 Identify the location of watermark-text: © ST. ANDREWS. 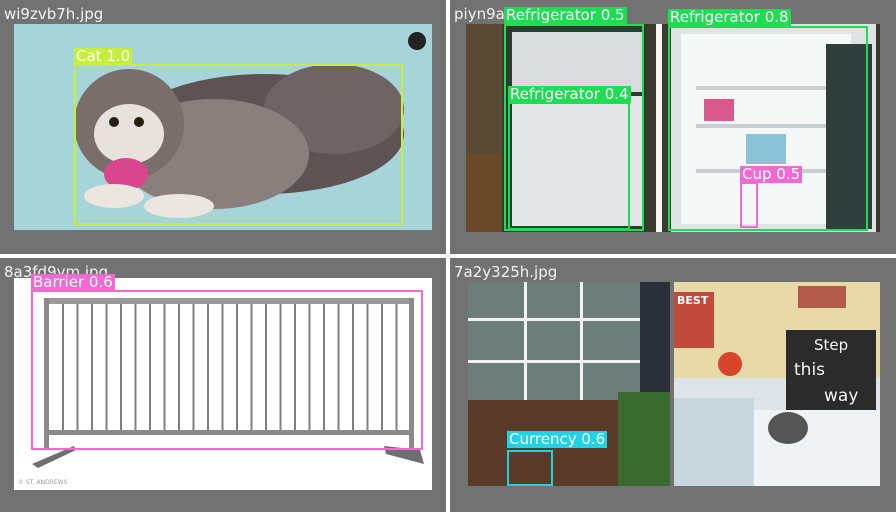
(43, 482).